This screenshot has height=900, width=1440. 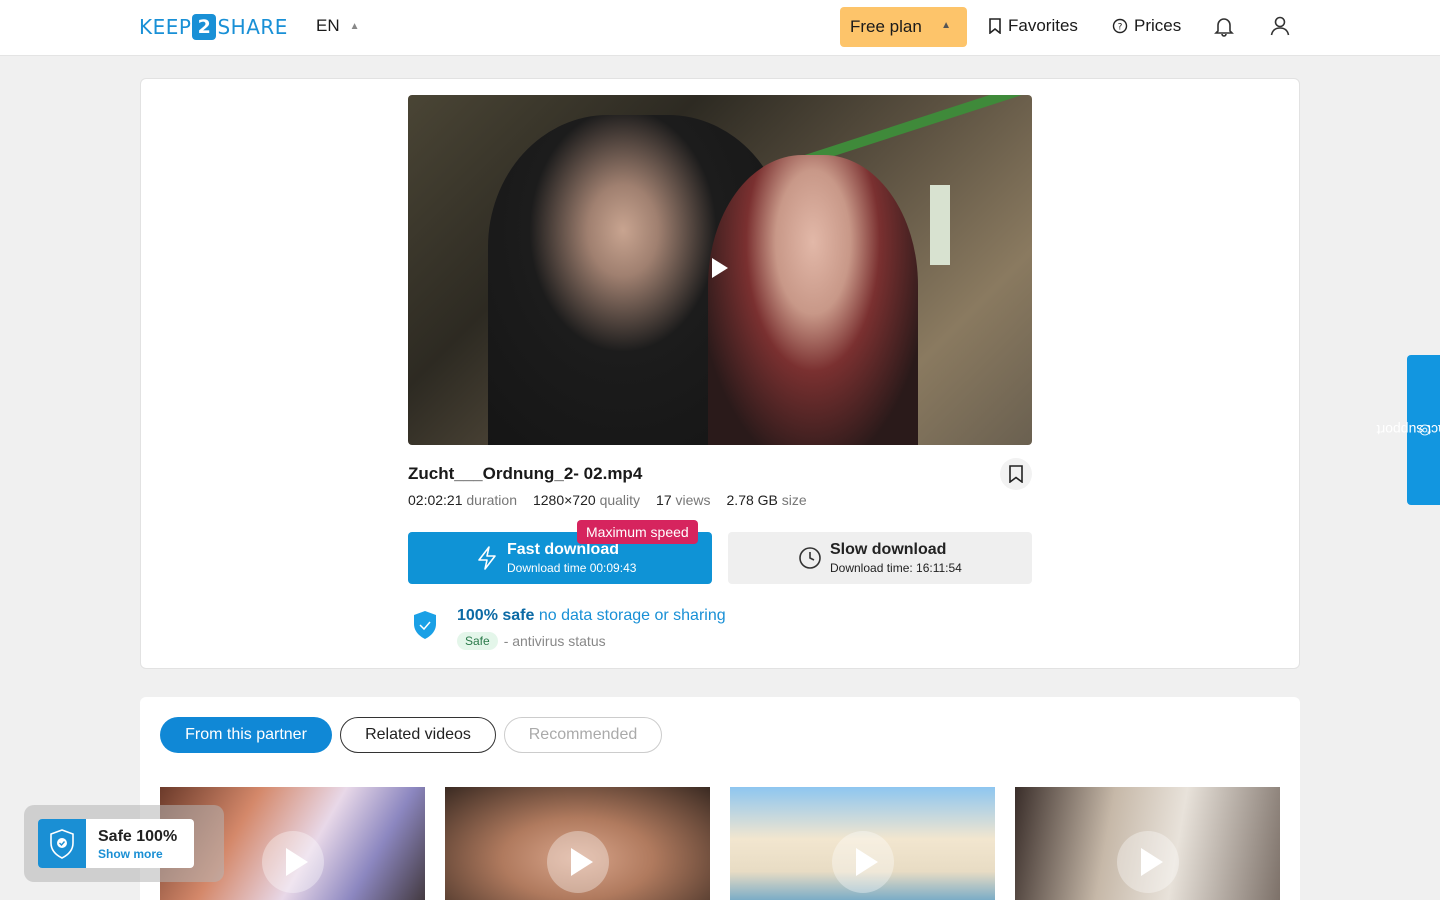 I want to click on duration-value: 02:02:21, so click(x=435, y=500).